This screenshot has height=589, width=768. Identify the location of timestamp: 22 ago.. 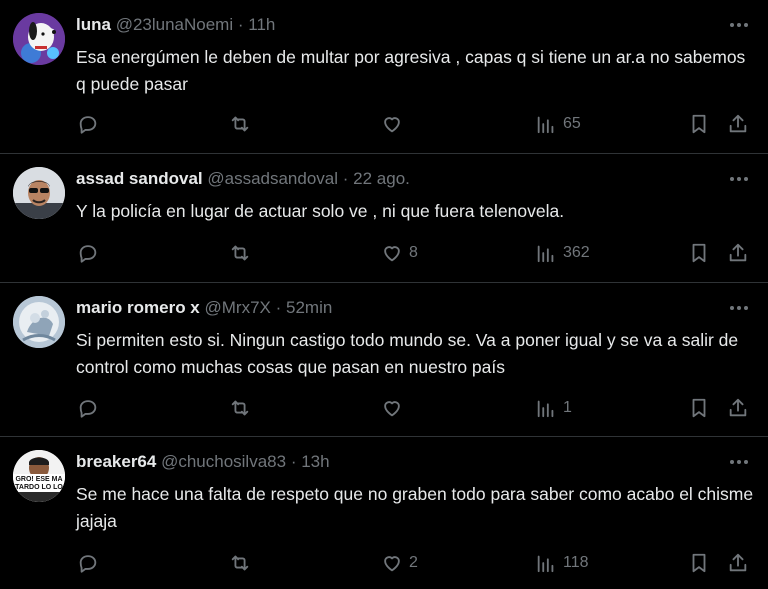
(381, 178).